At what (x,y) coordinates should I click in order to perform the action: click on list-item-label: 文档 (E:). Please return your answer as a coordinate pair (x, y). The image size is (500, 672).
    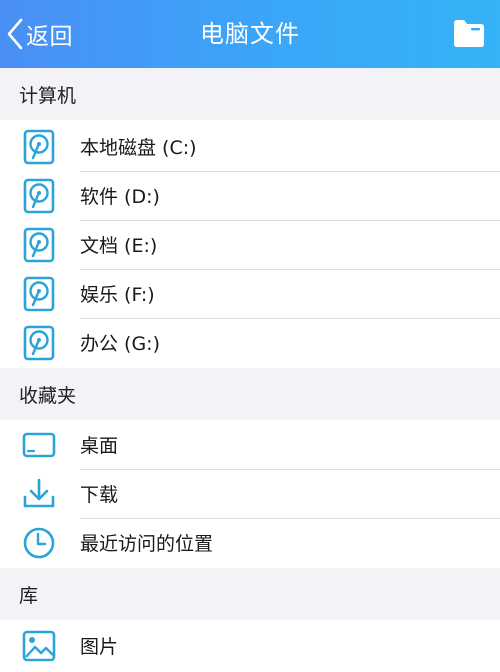
    Looking at the image, I should click on (119, 246).